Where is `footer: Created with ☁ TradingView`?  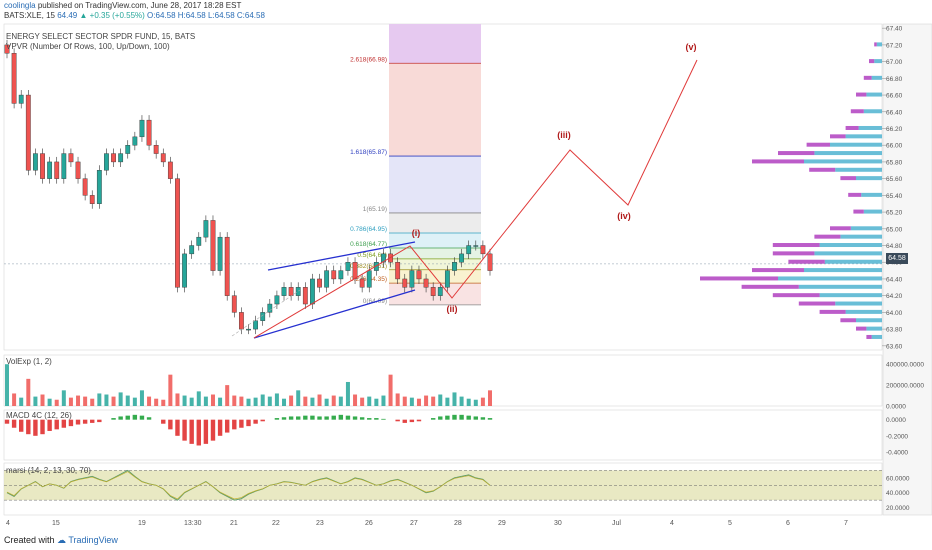
footer: Created with ☁ TradingView is located at coordinates (61, 540).